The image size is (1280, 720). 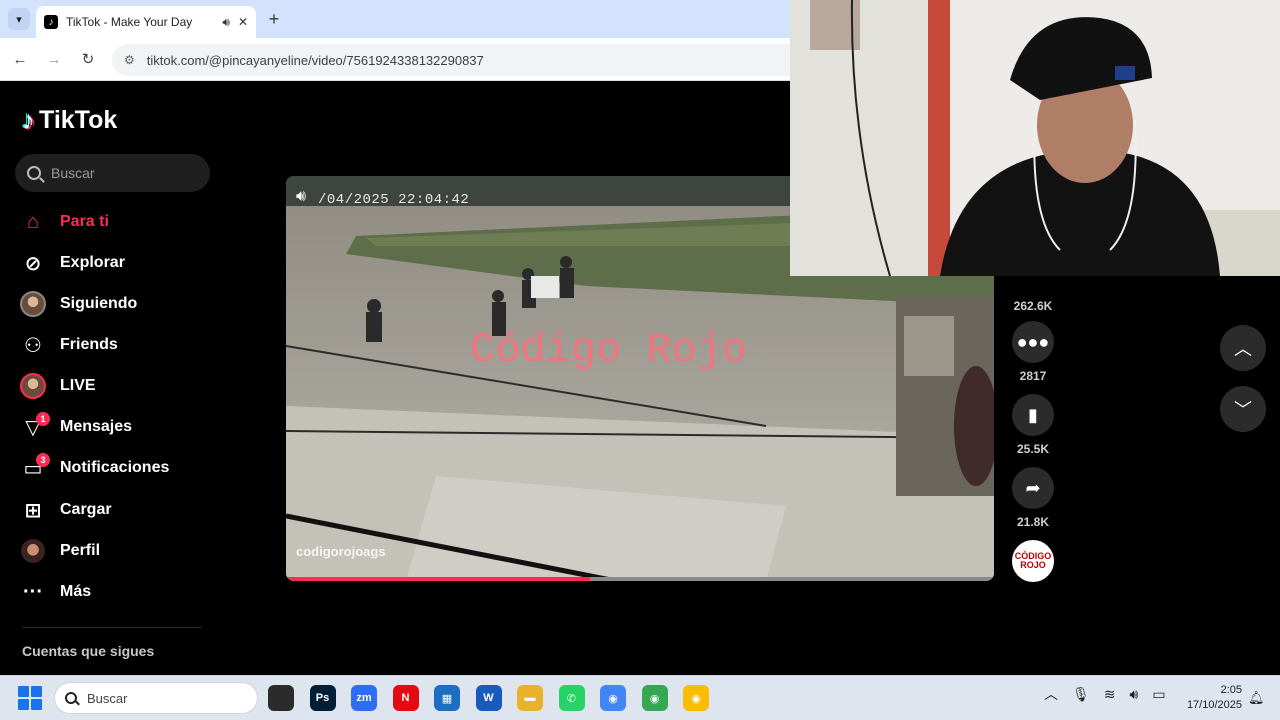 I want to click on like-count: 262.6K, so click(x=1033, y=306).